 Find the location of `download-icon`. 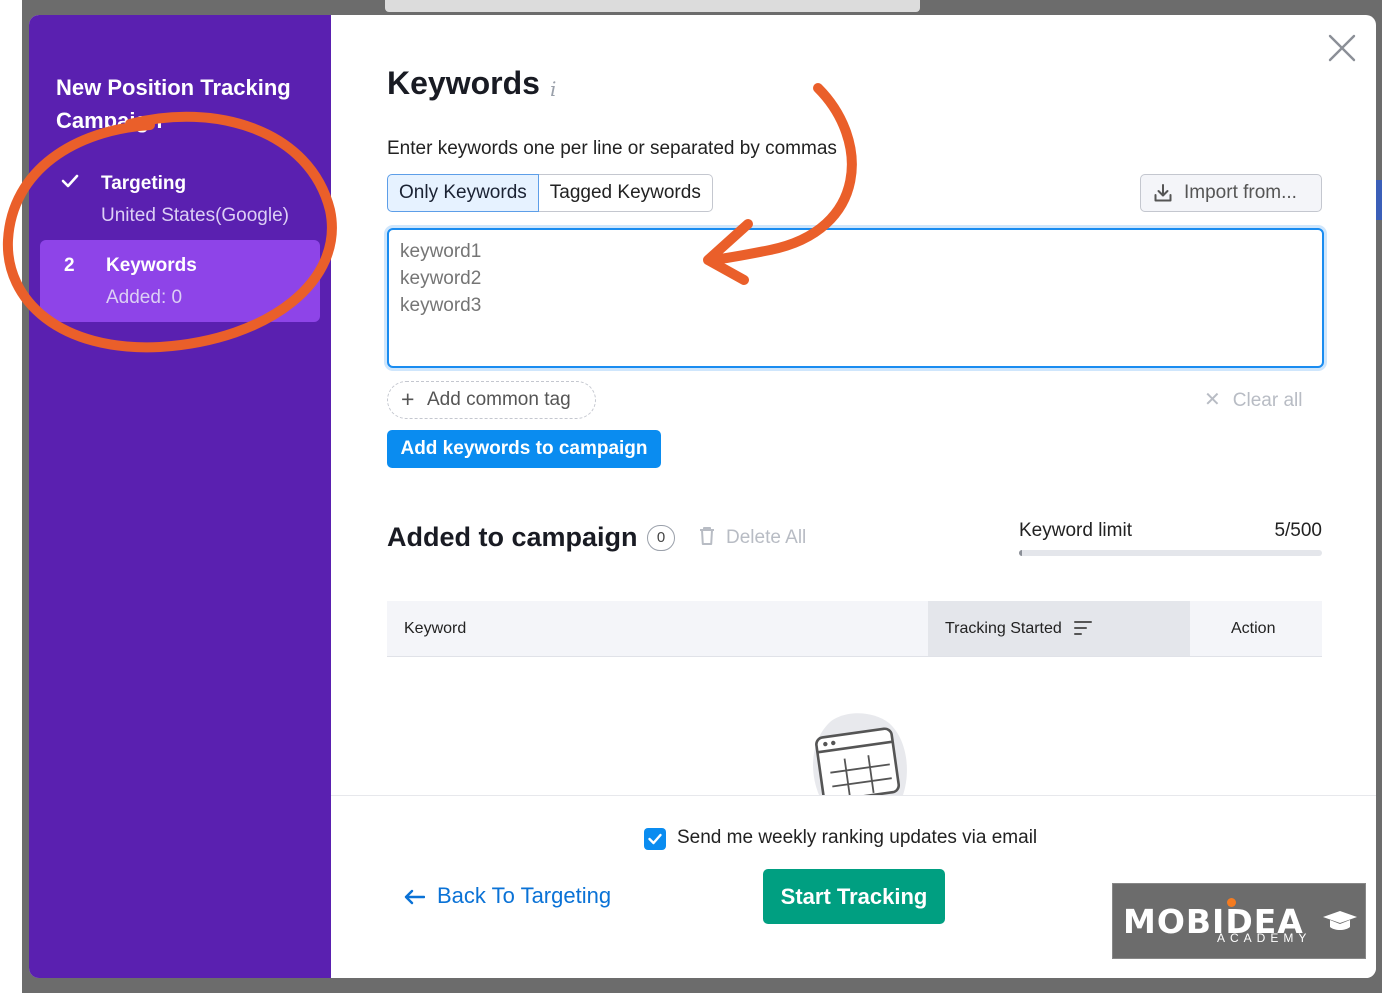

download-icon is located at coordinates (1163, 193).